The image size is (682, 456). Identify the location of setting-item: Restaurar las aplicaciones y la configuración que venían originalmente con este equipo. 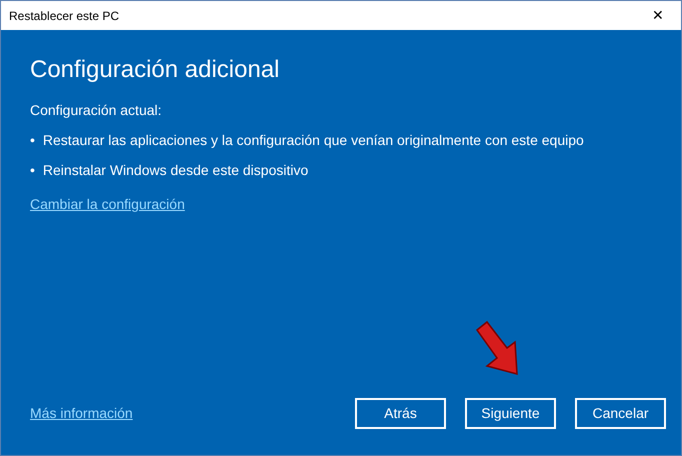
(313, 140).